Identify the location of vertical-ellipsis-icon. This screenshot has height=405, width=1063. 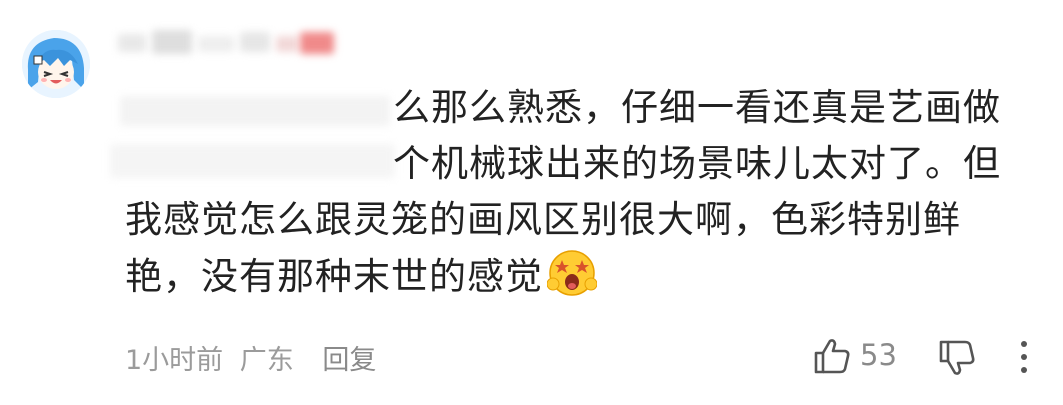
(1024, 357).